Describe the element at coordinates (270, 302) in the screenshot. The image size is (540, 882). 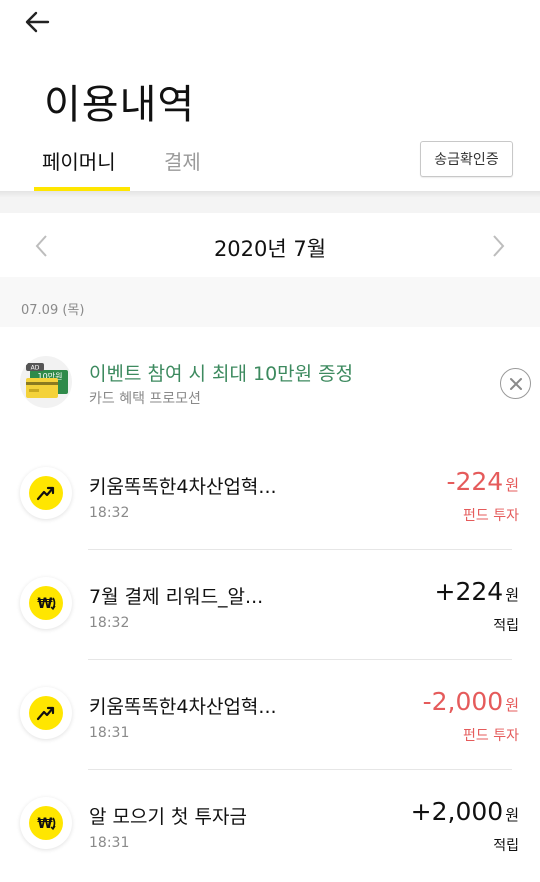
I see `date-group-header: 07.09 (목)` at that location.